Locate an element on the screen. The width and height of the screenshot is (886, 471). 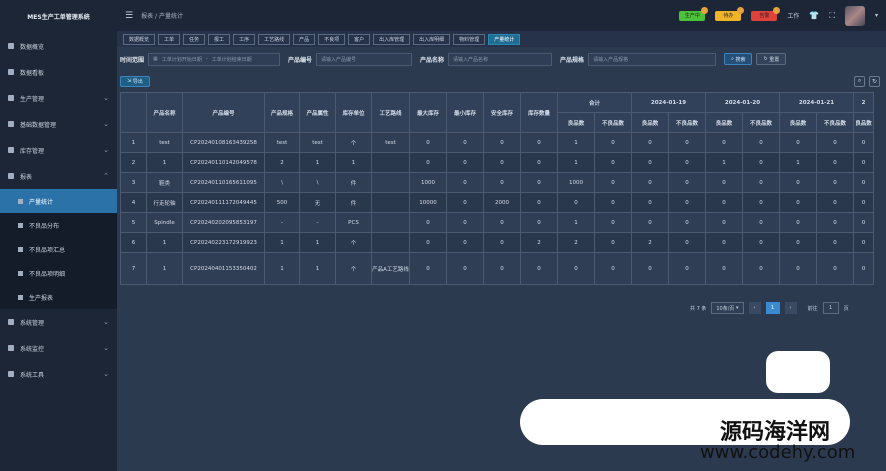
search-button: ⌕ 搜索 is located at coordinates (738, 59).